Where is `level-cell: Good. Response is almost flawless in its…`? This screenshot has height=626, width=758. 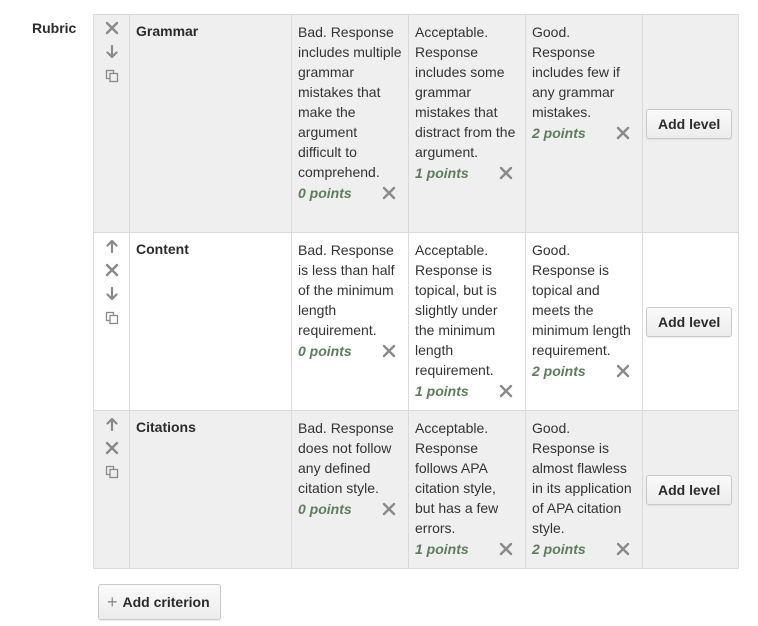 level-cell: Good. Response is almost flawless in its… is located at coordinates (584, 489).